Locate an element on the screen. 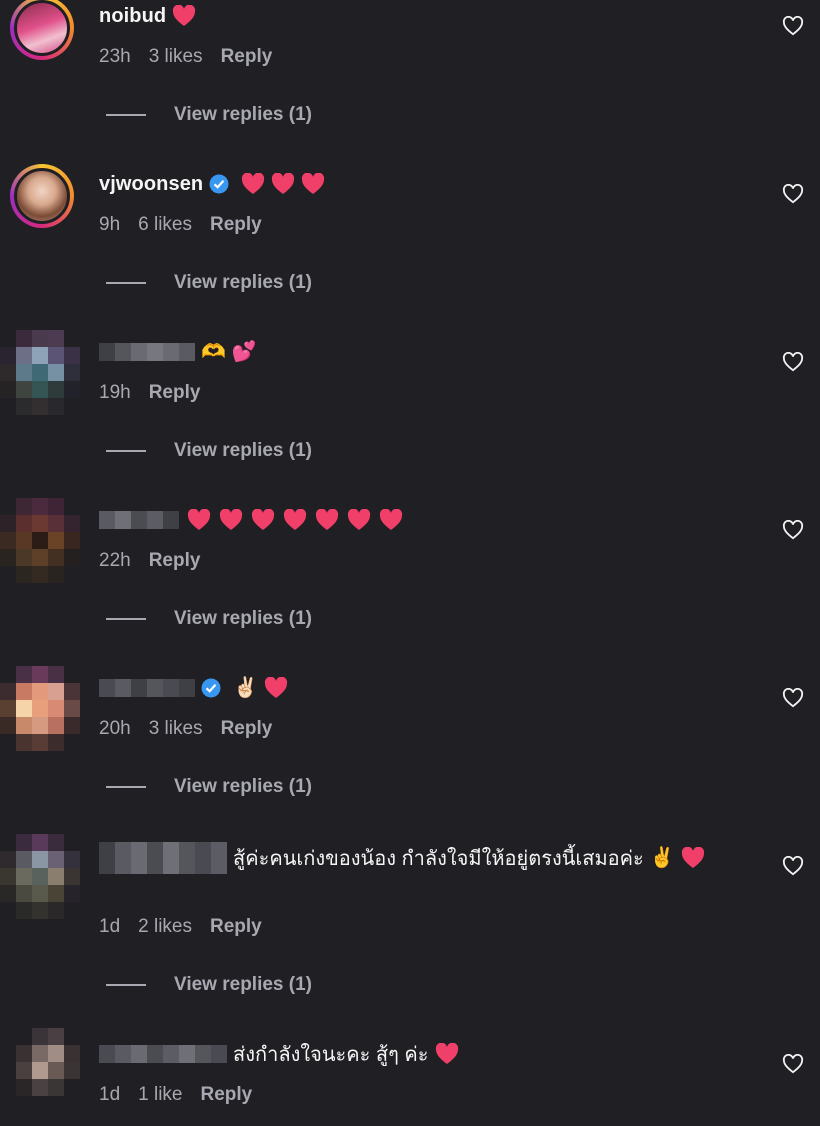  username: noibud is located at coordinates (132, 16).